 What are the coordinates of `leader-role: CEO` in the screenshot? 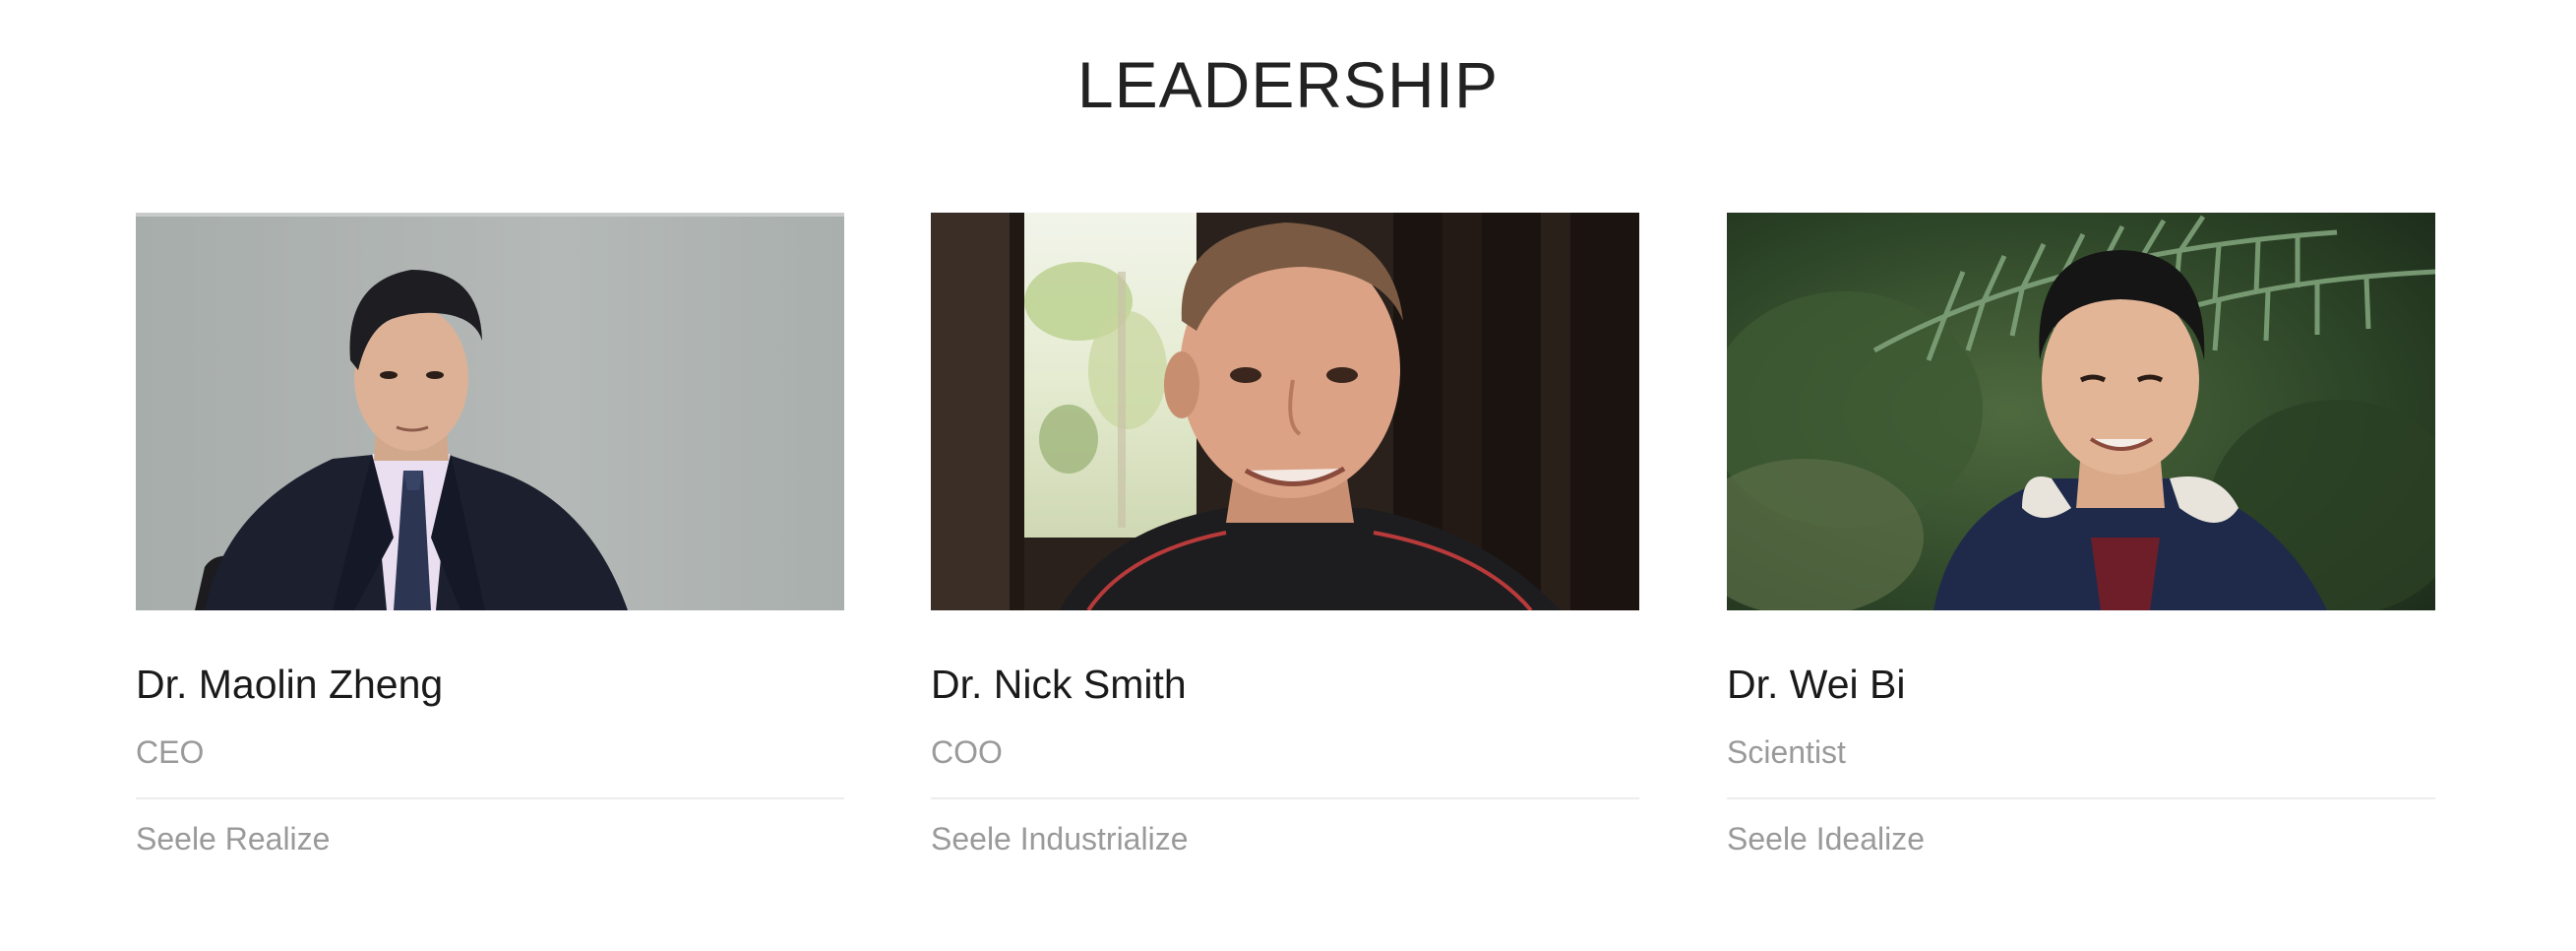 It's located at (170, 752).